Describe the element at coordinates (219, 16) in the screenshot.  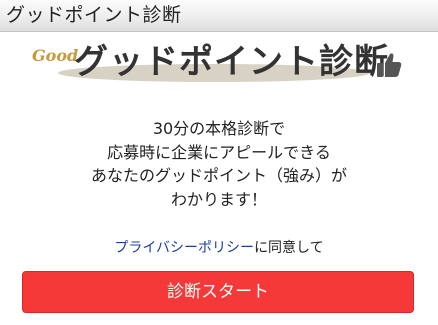
I see `title-bar: グッドポイント診断` at that location.